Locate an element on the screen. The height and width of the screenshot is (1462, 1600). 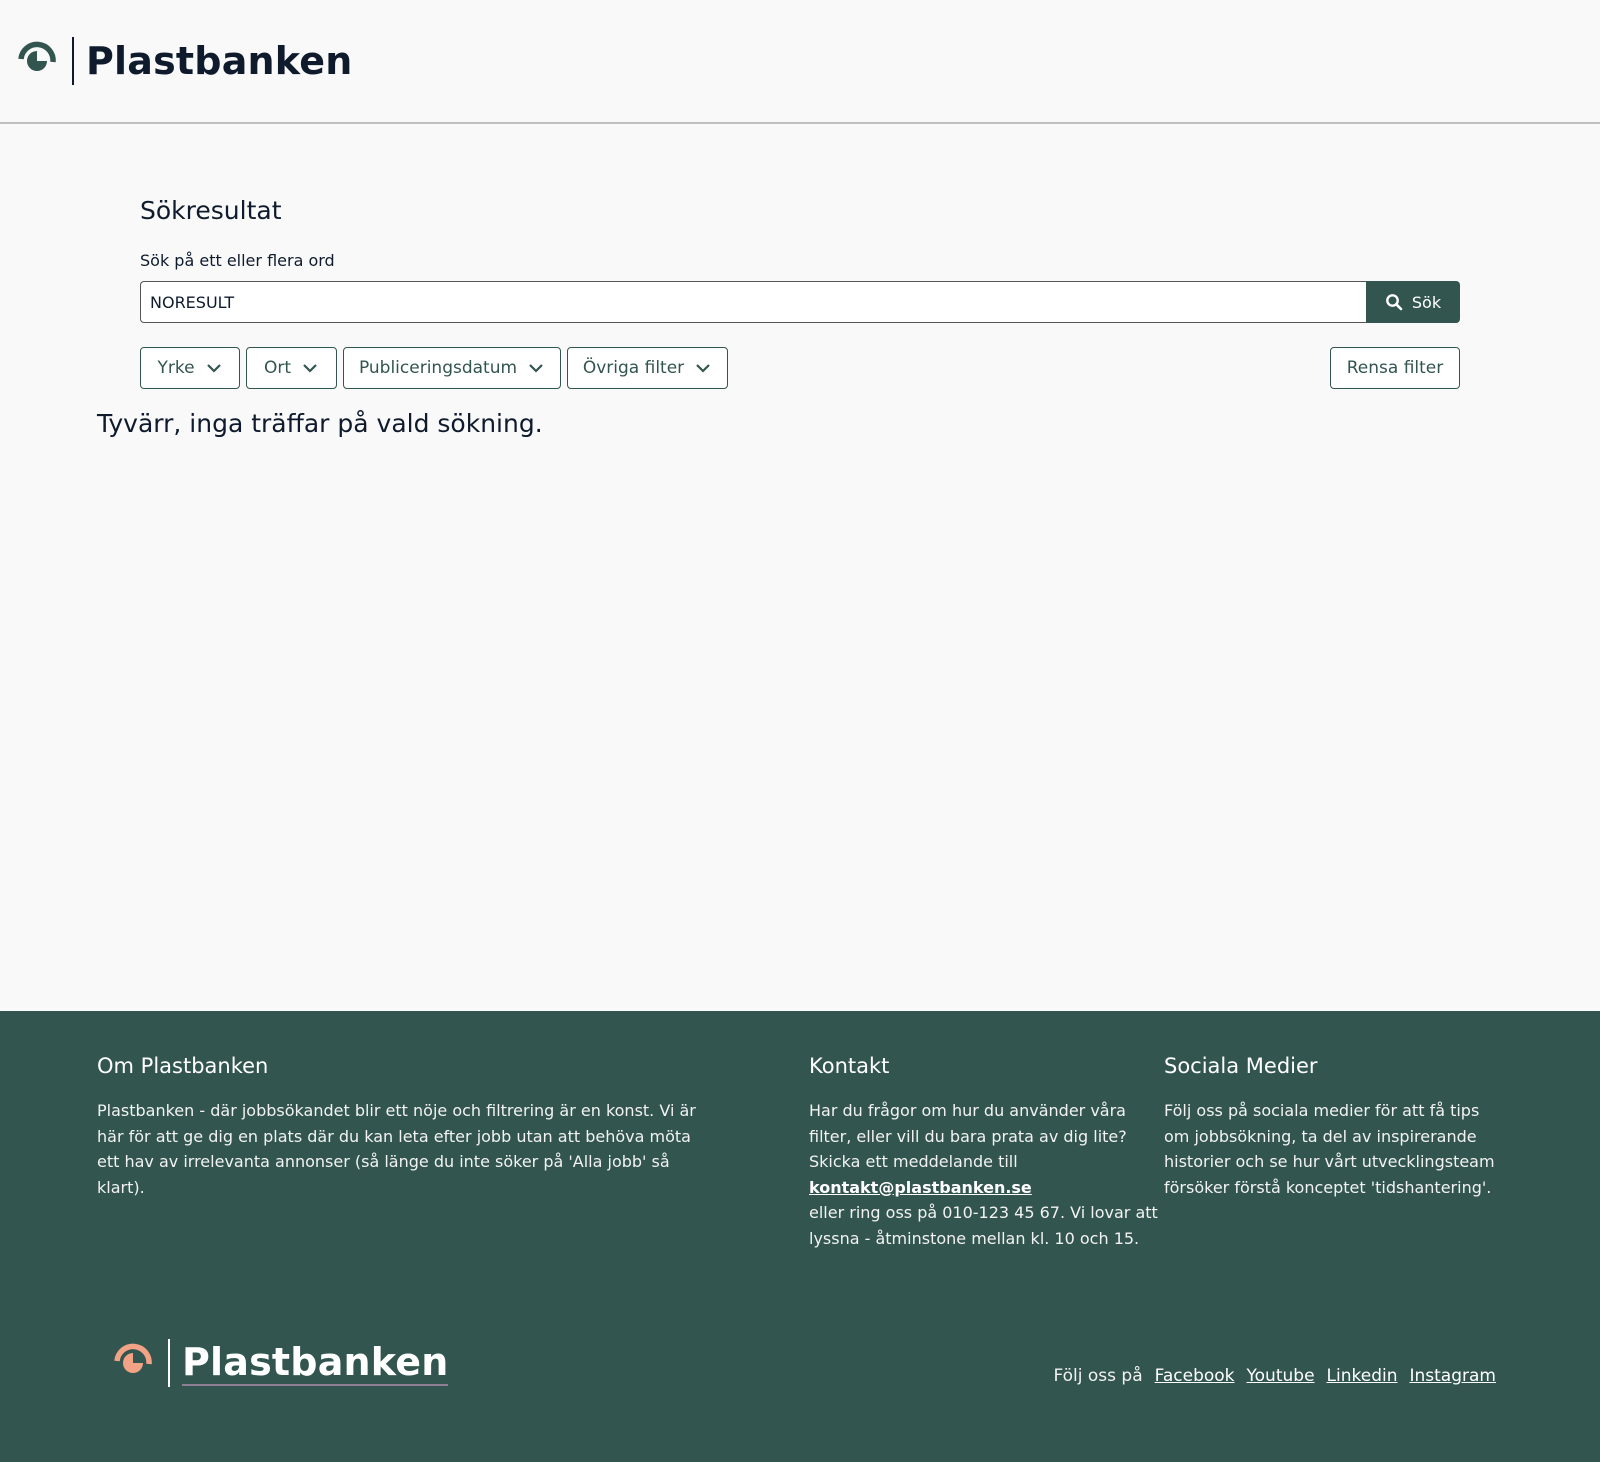
footer-logo-link: Plastbanken is located at coordinates (278, 1363).